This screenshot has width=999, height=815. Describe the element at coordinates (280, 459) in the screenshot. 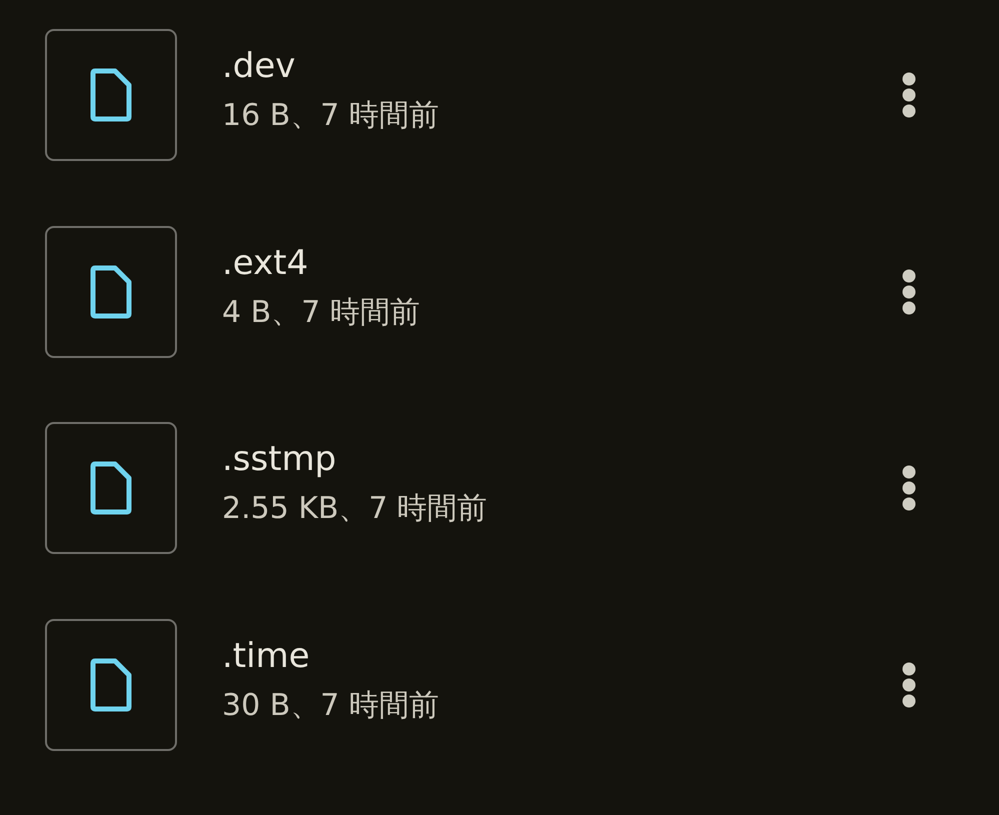

I see `file-name: .sstmp` at that location.